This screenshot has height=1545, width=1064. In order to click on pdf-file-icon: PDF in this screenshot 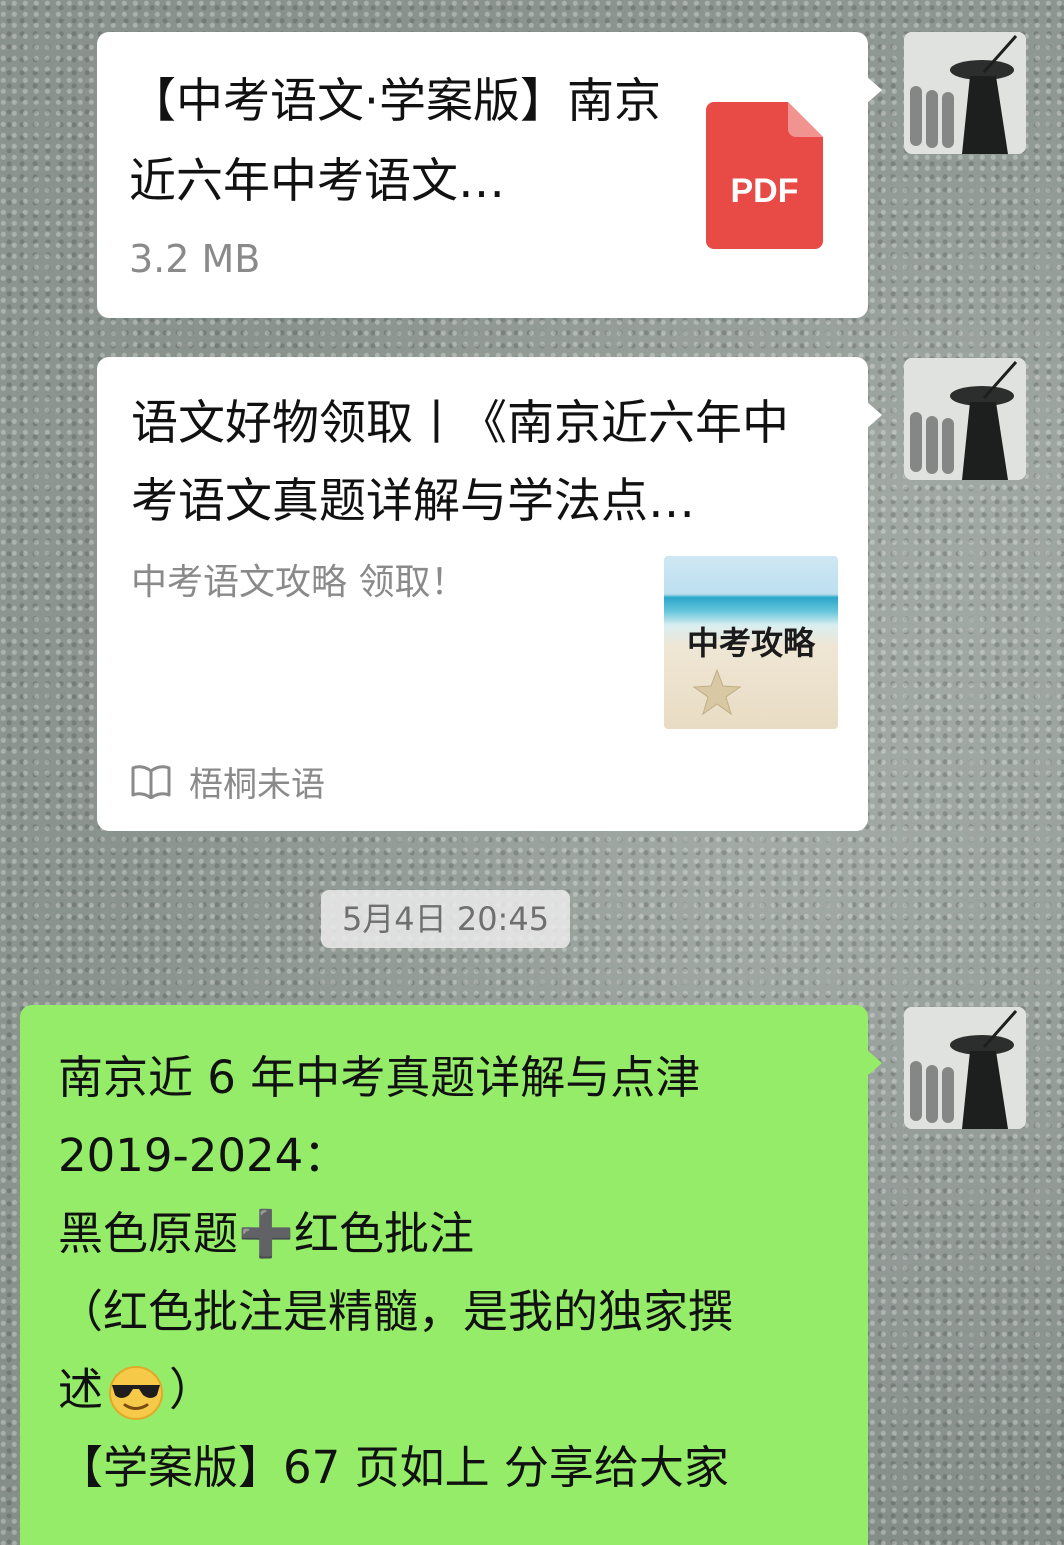, I will do `click(764, 175)`.